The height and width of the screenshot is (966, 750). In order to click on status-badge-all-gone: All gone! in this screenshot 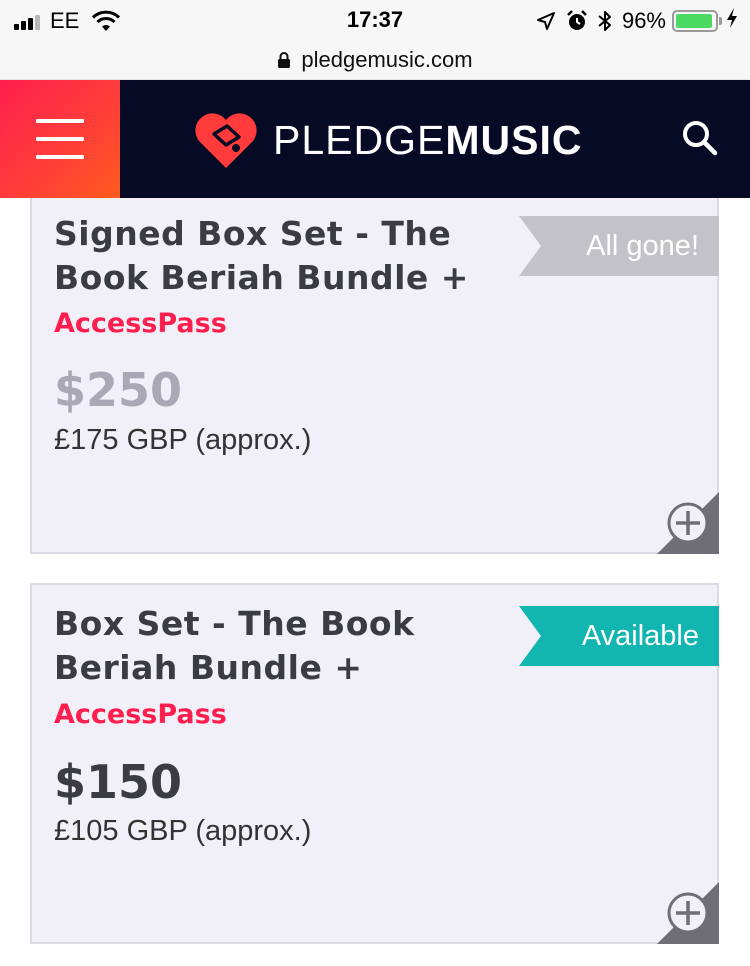, I will do `click(619, 246)`.